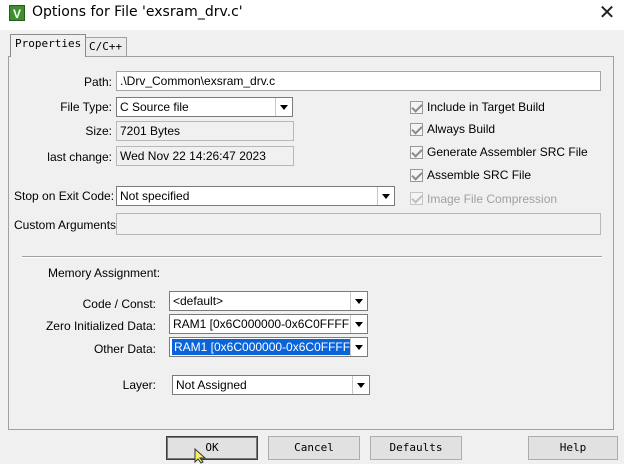 The height and width of the screenshot is (464, 624). I want to click on zero-init-select: RAM1 [0x6C000000-0x6C0FFFFF], so click(268, 324).